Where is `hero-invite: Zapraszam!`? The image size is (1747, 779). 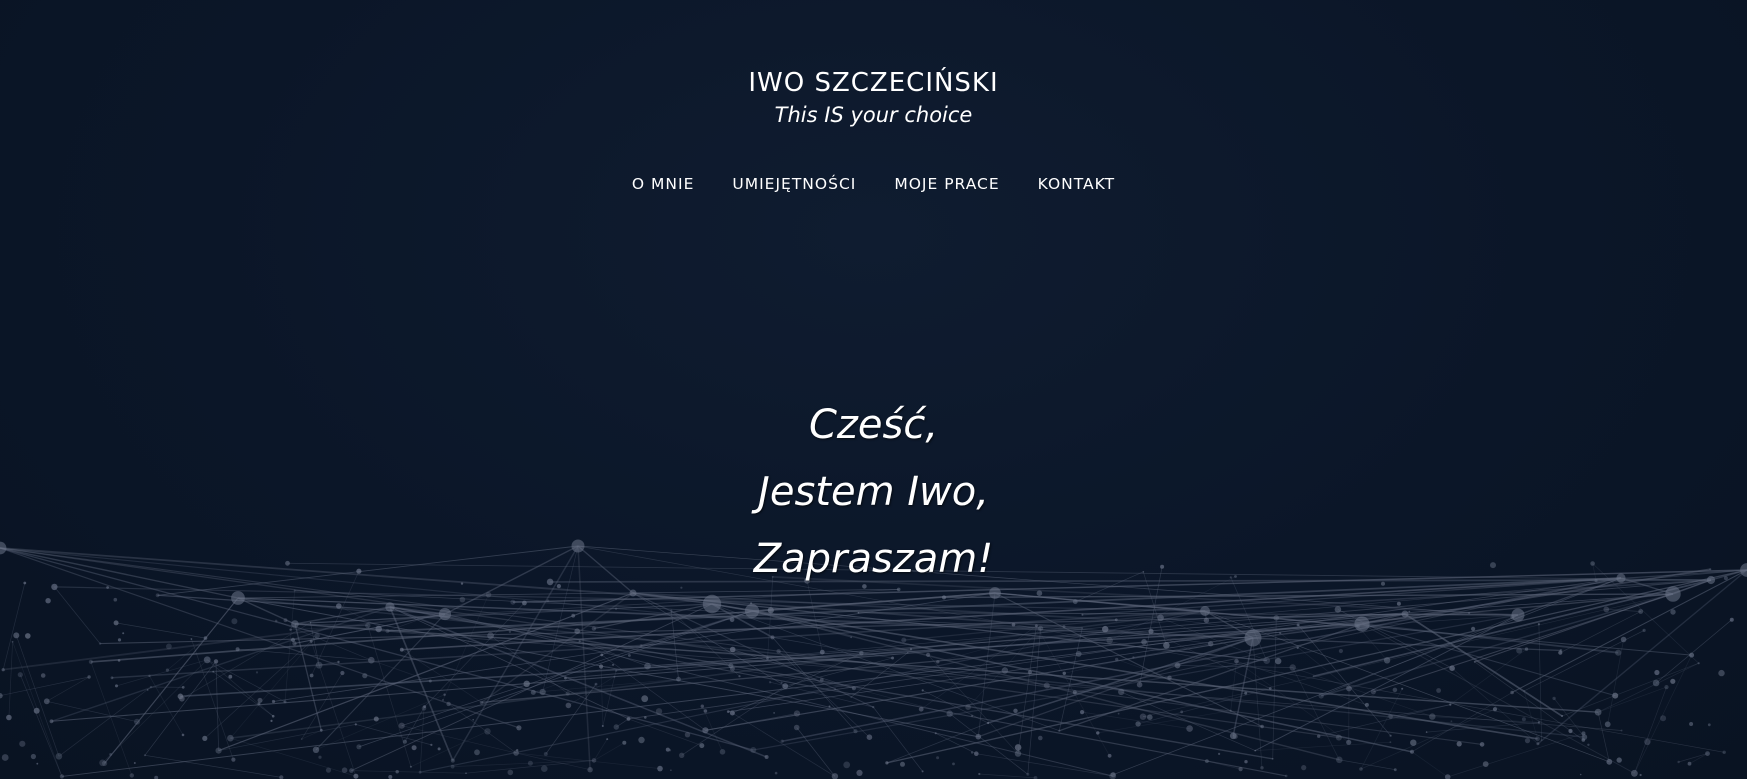 hero-invite: Zapraszam! is located at coordinates (873, 559).